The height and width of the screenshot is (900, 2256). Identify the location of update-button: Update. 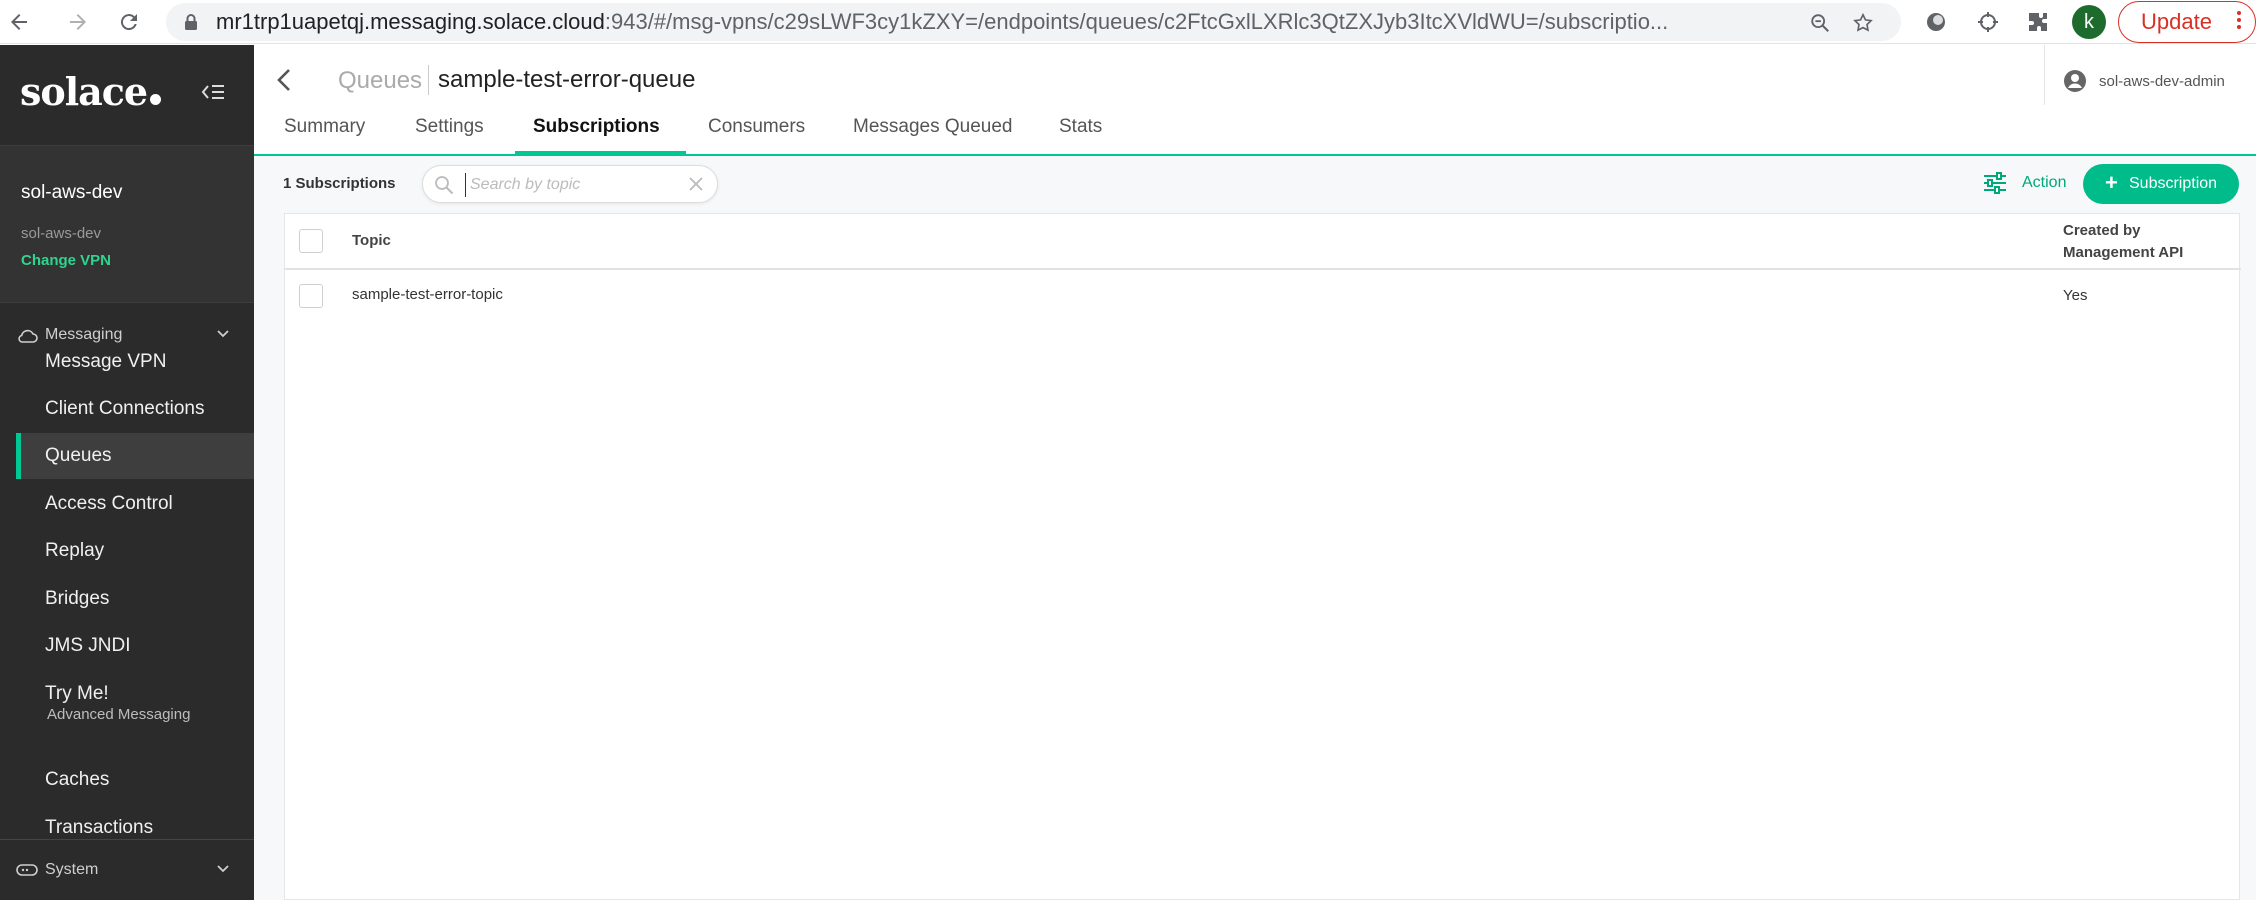
(2187, 22).